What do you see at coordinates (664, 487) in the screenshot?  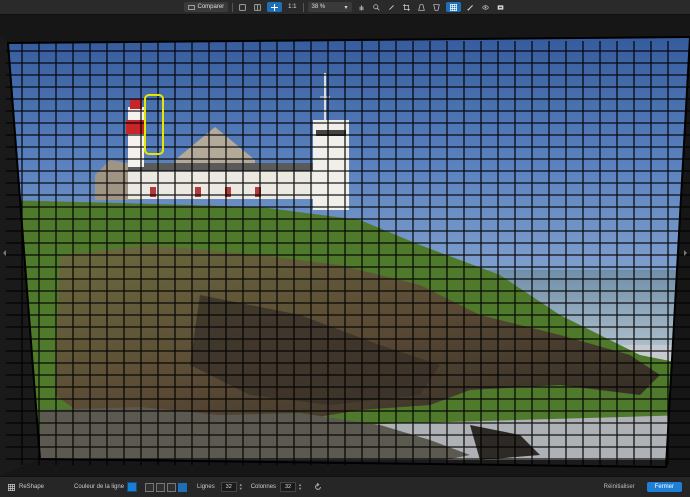 I see `close-button: Fermer` at bounding box center [664, 487].